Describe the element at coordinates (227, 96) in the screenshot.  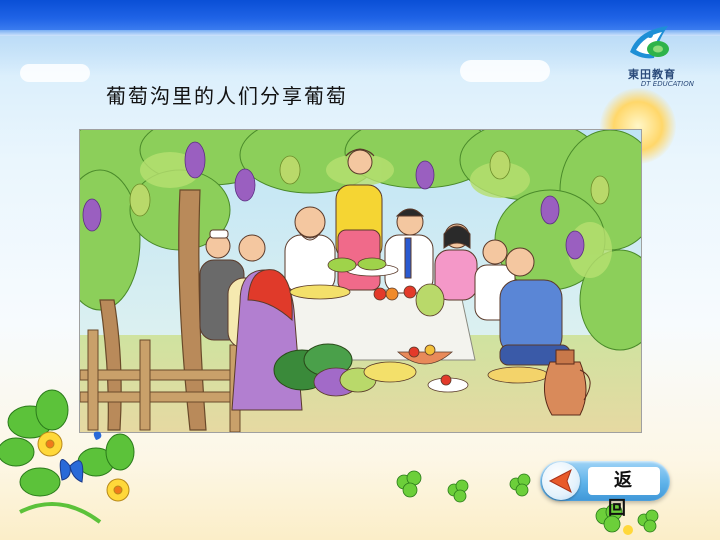
I see `page-title: 葡萄沟里的人们分享葡萄` at that location.